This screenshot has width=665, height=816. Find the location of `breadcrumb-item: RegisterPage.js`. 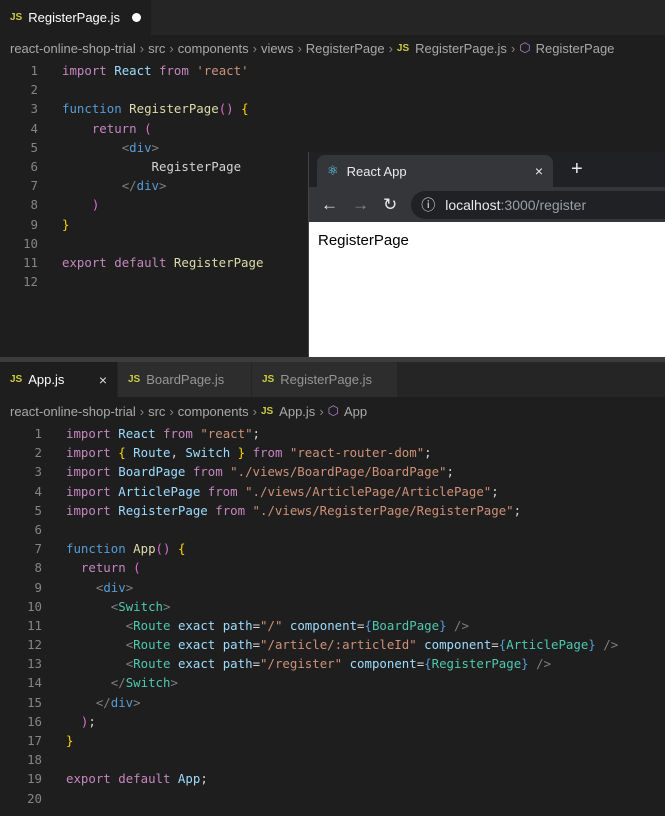

breadcrumb-item: RegisterPage.js is located at coordinates (461, 48).